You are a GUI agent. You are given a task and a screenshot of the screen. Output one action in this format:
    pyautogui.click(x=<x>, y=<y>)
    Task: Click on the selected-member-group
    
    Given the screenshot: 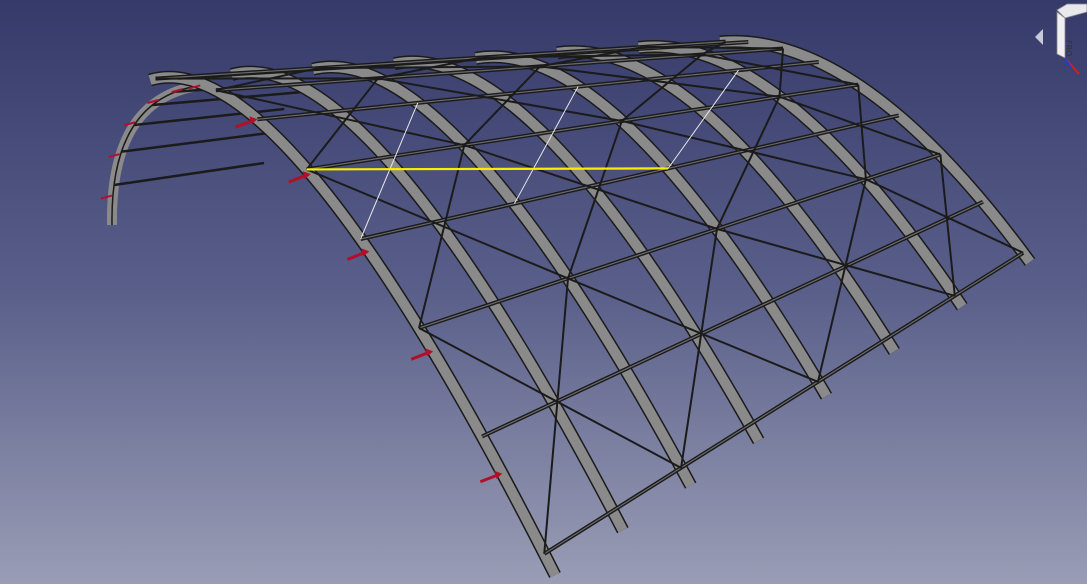 What is the action you would take?
    pyautogui.click(x=487, y=169)
    